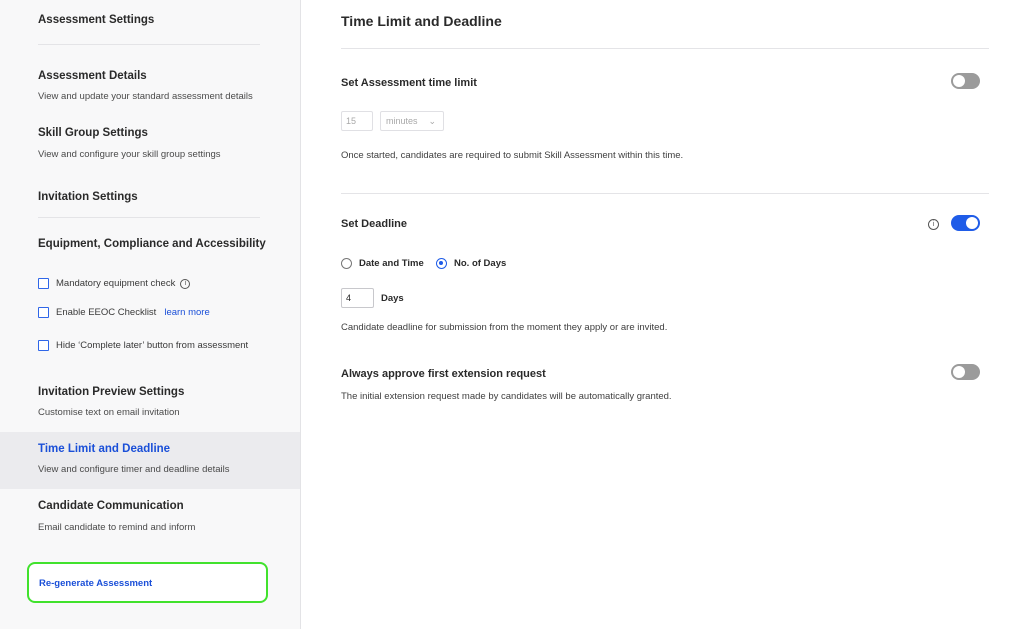  What do you see at coordinates (104, 449) in the screenshot?
I see `sidebar-item-title: Time Limit and Deadline` at bounding box center [104, 449].